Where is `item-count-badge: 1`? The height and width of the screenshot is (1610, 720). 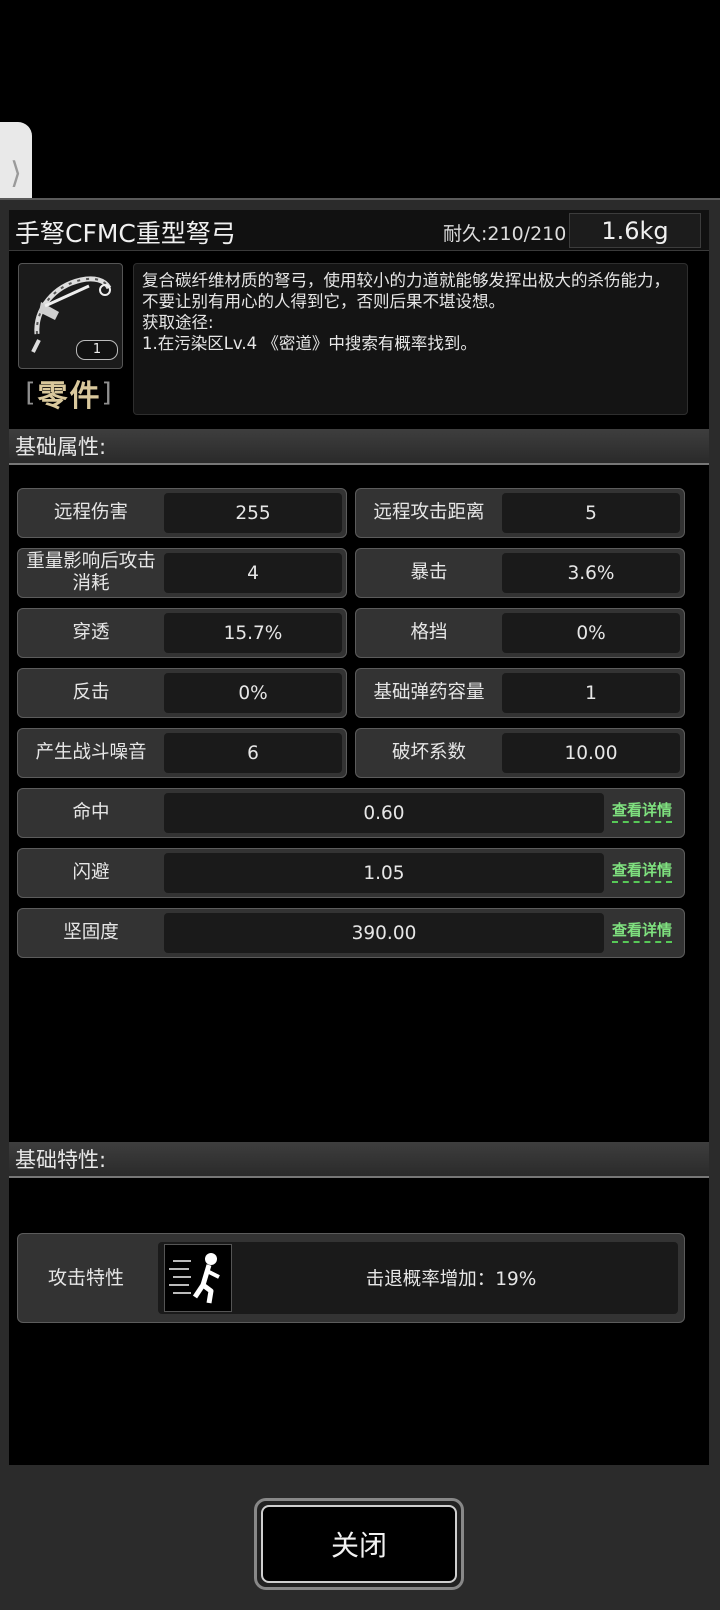
item-count-badge: 1 is located at coordinates (97, 350).